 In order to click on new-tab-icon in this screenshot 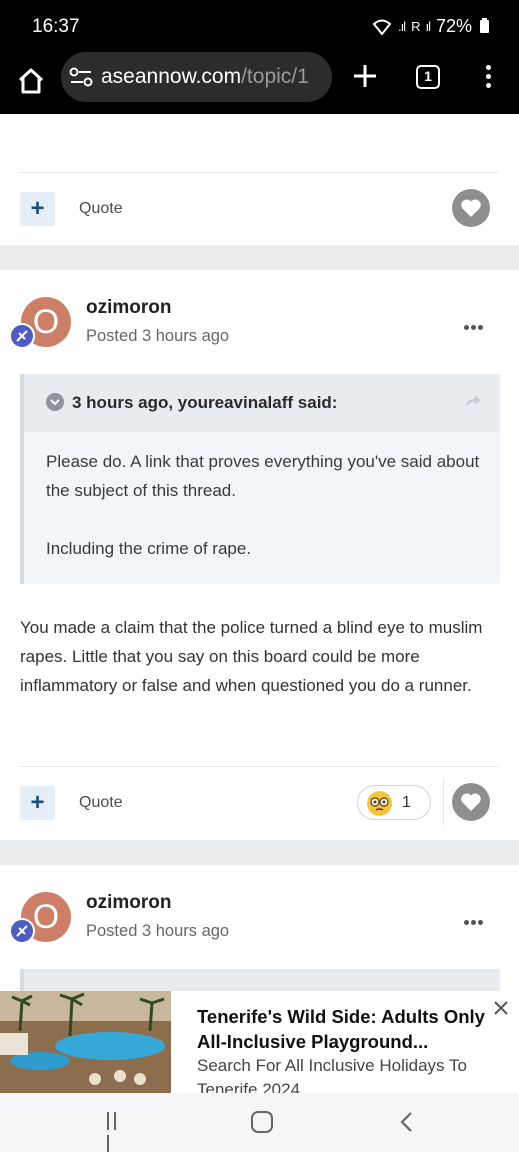, I will do `click(365, 76)`.